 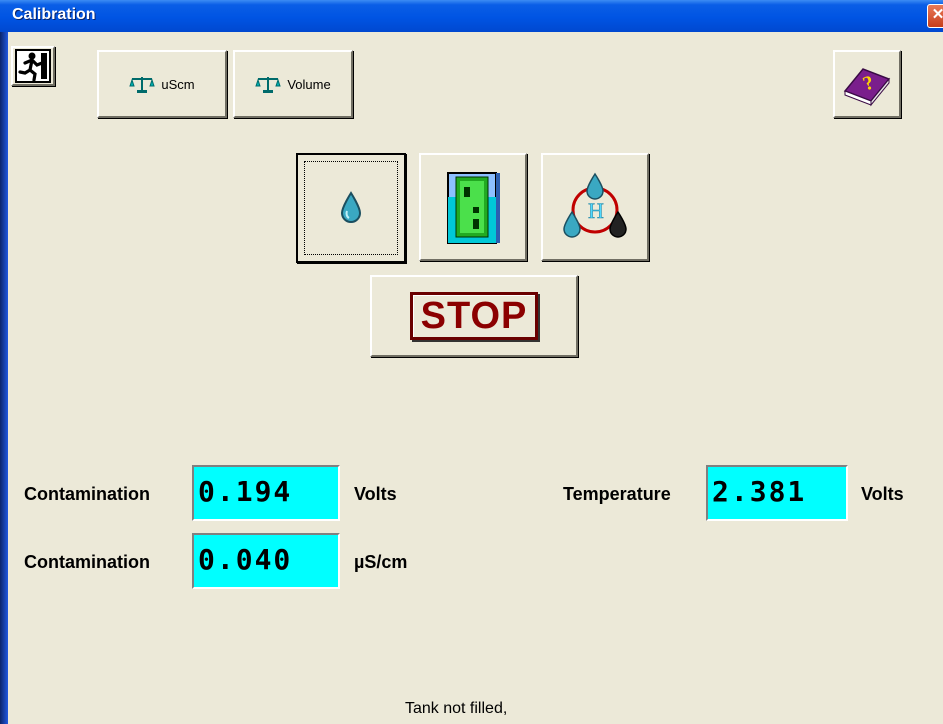 I want to click on hydrogen-drops-icon: H, so click(x=595, y=205).